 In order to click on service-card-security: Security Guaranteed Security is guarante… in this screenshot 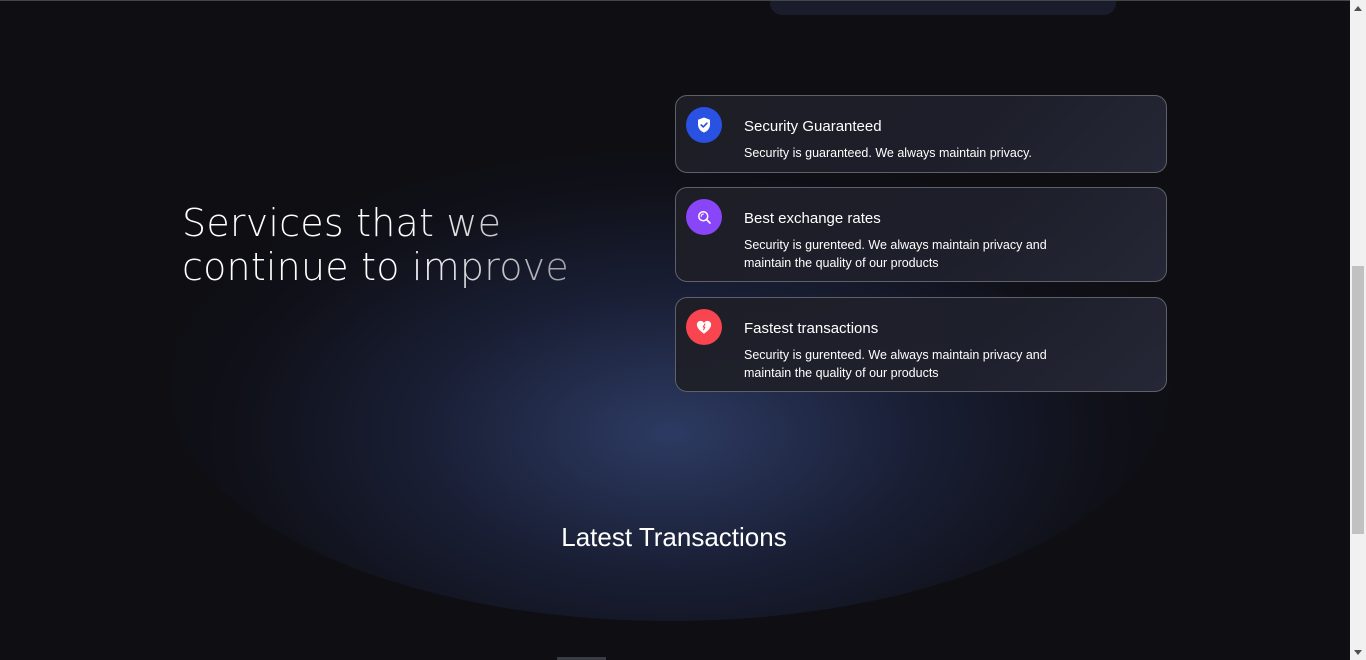, I will do `click(921, 134)`.